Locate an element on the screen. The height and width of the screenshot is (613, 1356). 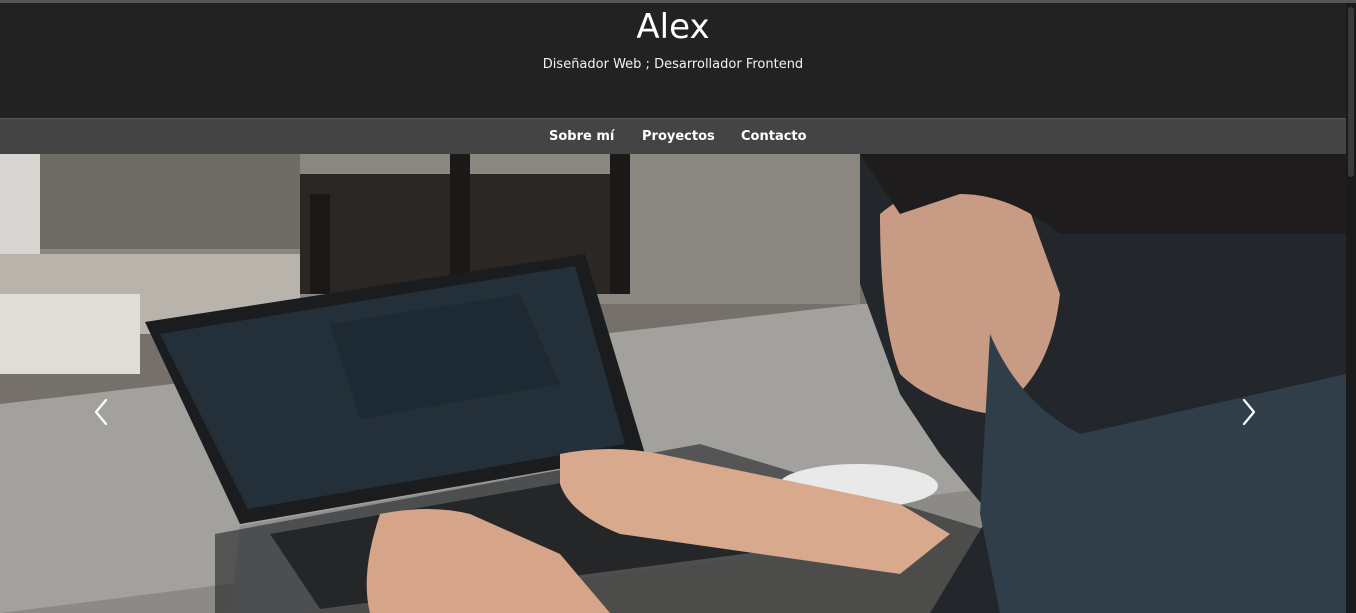
nav-link-contacto: Contacto is located at coordinates (774, 137).